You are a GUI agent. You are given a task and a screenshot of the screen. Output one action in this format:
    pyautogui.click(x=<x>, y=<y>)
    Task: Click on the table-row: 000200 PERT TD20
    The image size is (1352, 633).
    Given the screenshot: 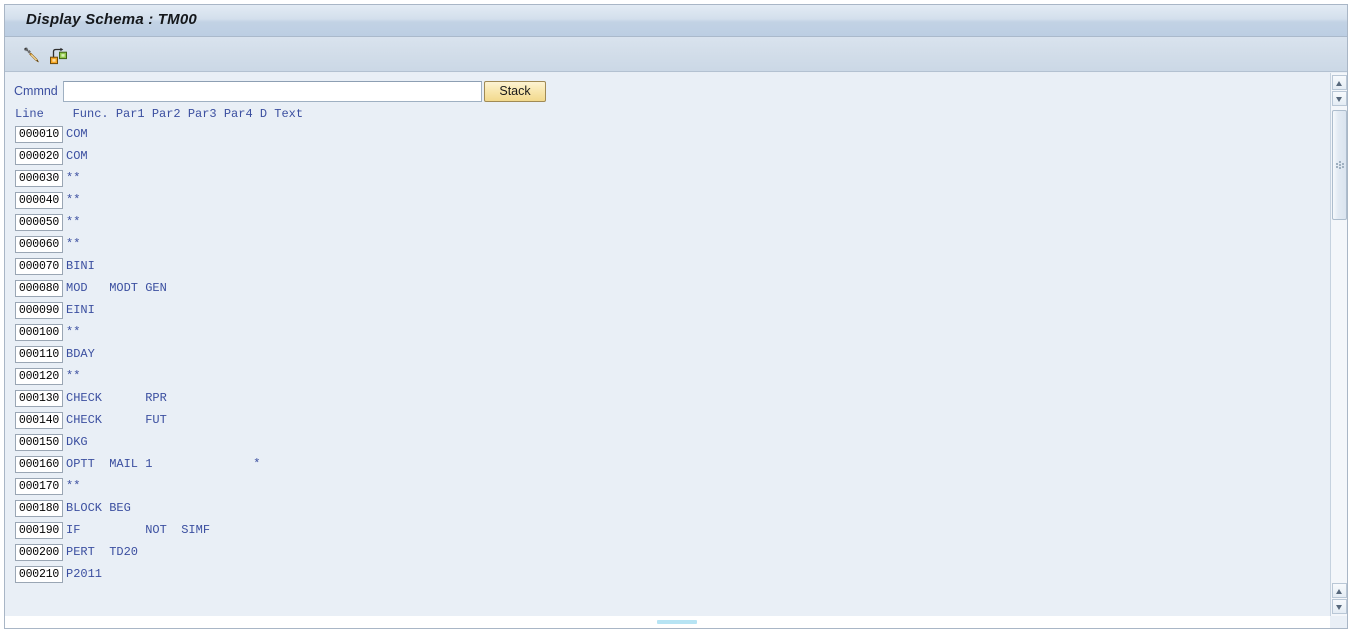 What is the action you would take?
    pyautogui.click(x=676, y=554)
    